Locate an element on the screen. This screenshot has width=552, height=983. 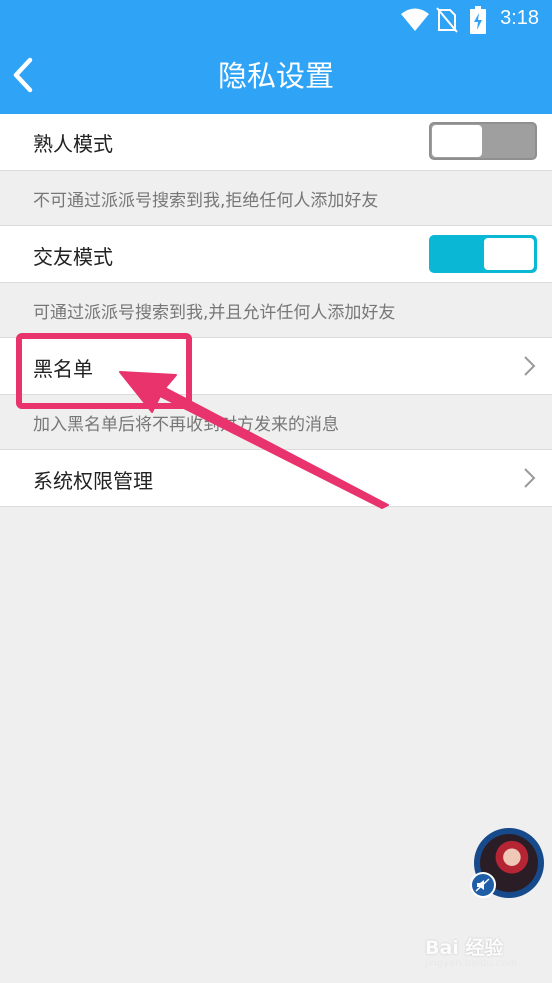
floating-avatar-button is located at coordinates (507, 863).